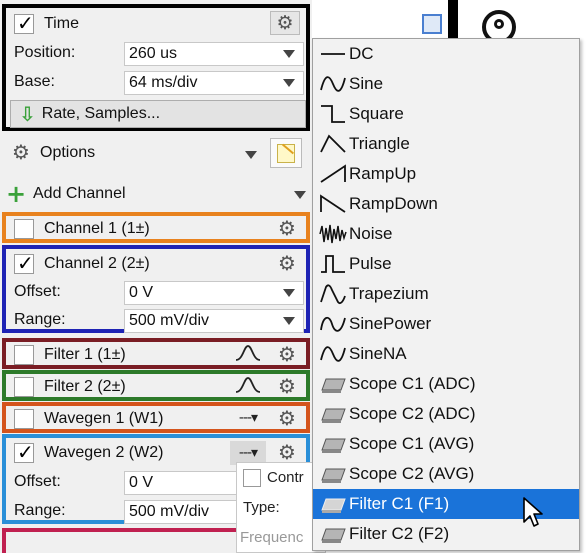 The height and width of the screenshot is (553, 586). Describe the element at coordinates (214, 54) in the screenshot. I see `position-select: 260 us` at that location.